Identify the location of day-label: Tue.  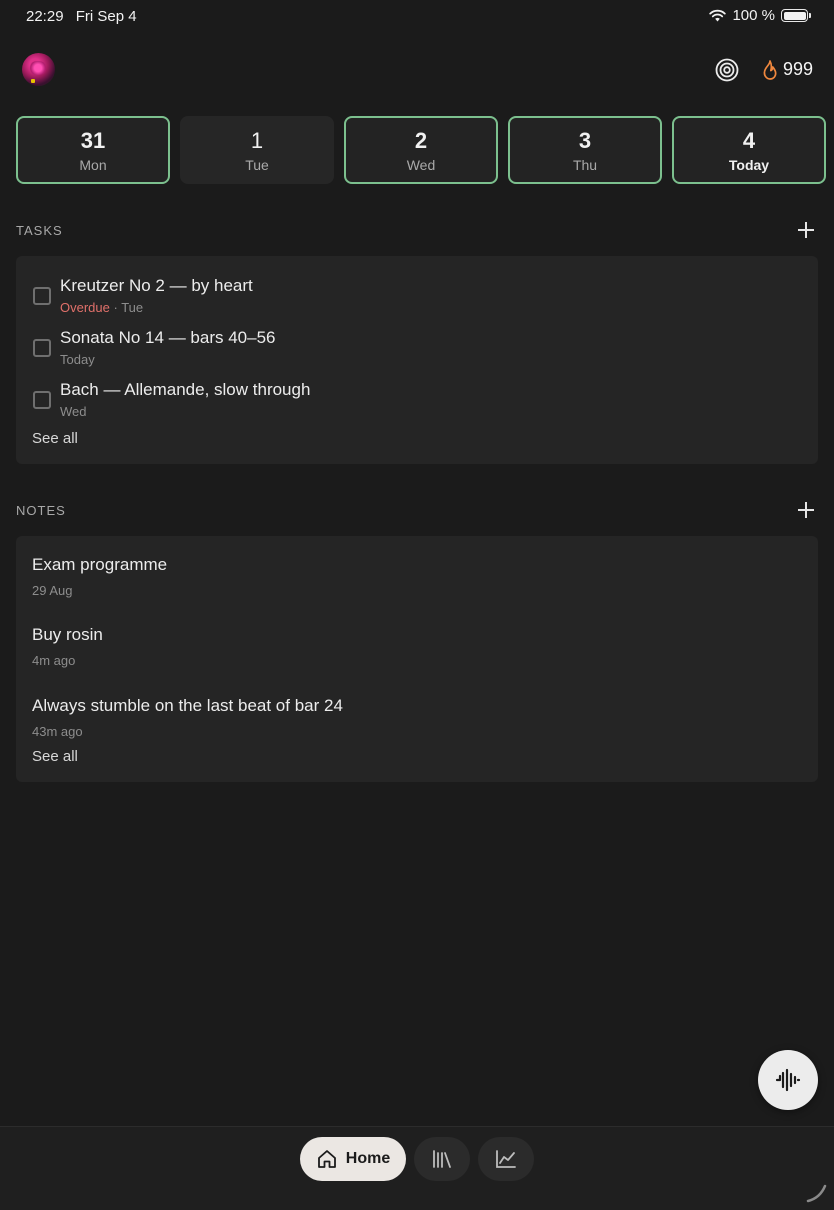
(257, 164).